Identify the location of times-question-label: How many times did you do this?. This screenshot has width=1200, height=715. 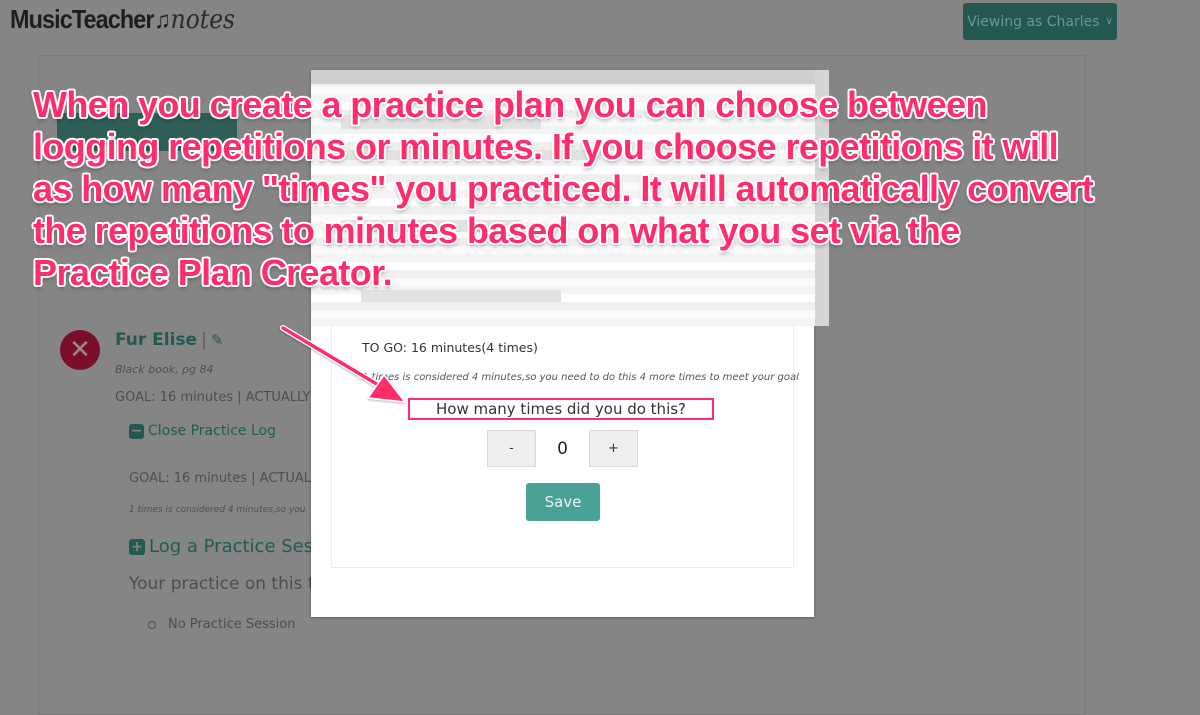
(561, 409).